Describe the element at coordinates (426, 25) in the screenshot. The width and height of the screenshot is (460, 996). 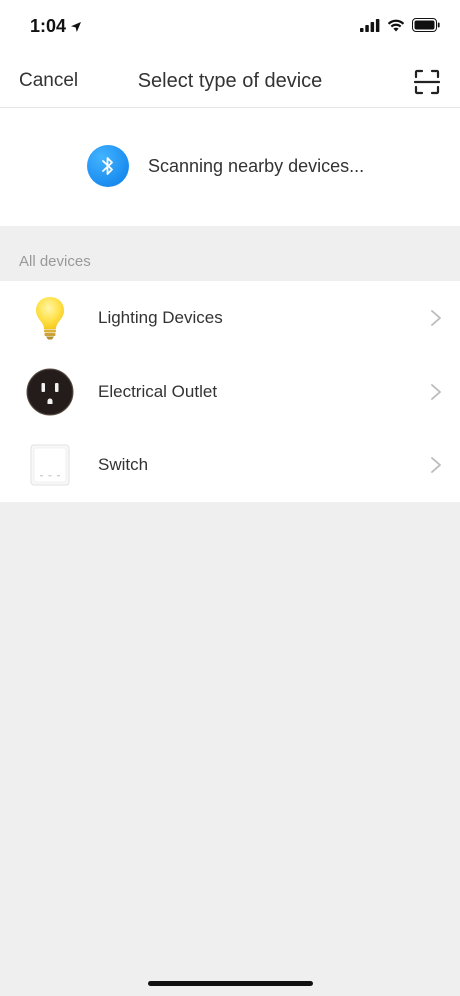
I see `battery-icon` at that location.